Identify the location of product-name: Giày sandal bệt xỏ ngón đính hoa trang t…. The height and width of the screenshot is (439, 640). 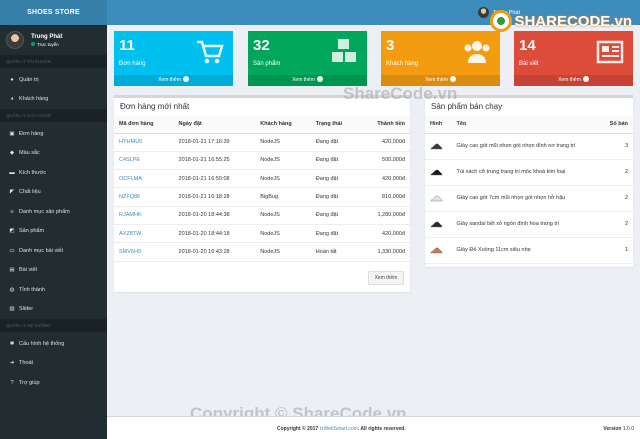
(526, 224).